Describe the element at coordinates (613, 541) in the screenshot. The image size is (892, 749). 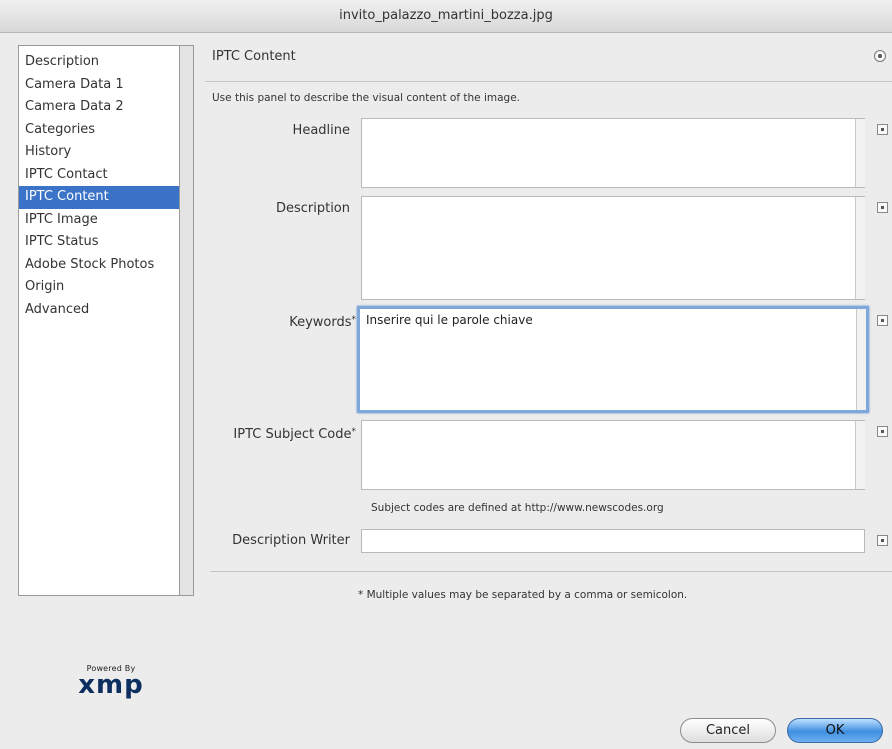
I see `description-writer-field` at that location.